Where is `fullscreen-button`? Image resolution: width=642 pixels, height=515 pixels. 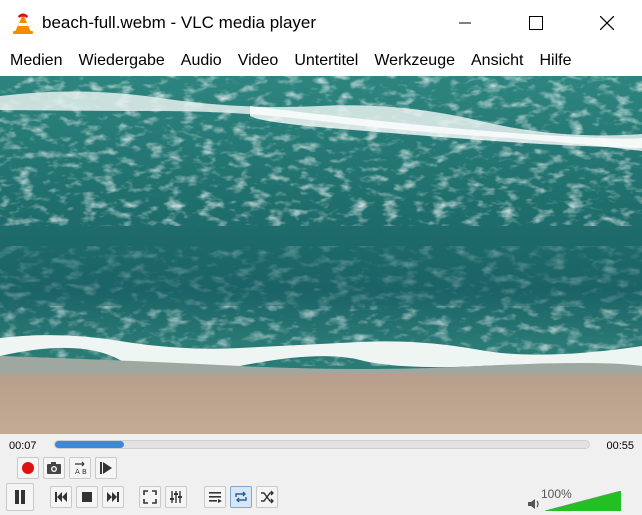 fullscreen-button is located at coordinates (150, 497).